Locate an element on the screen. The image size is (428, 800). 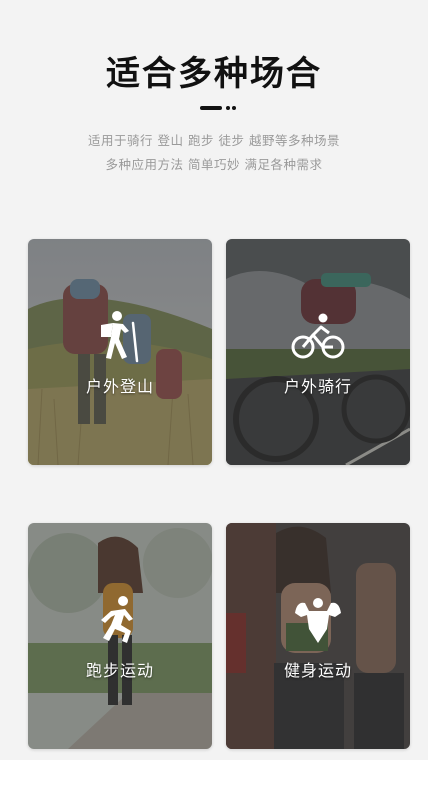
subtitle-line-2: 多种应用方法 简单巧妙 满足各种需求 is located at coordinates (214, 164).